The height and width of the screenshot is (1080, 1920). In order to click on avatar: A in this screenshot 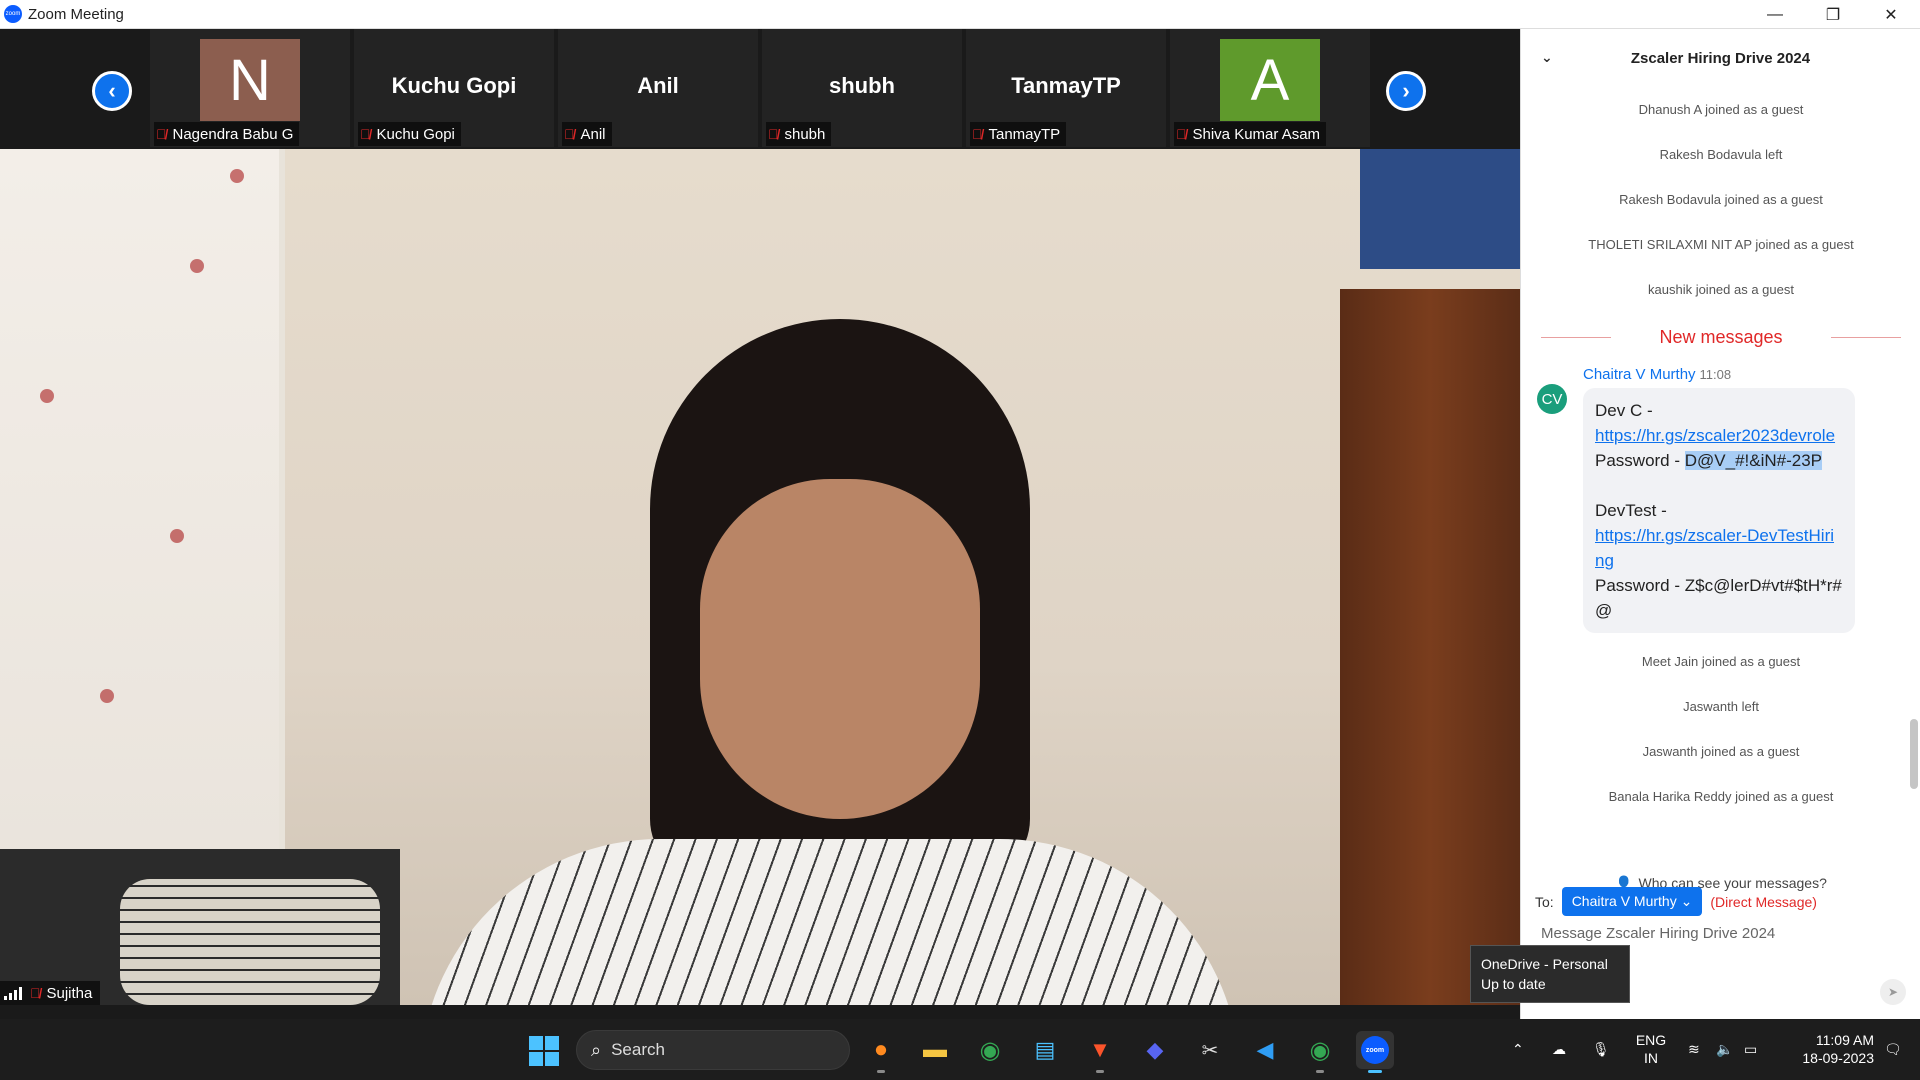, I will do `click(1270, 80)`.